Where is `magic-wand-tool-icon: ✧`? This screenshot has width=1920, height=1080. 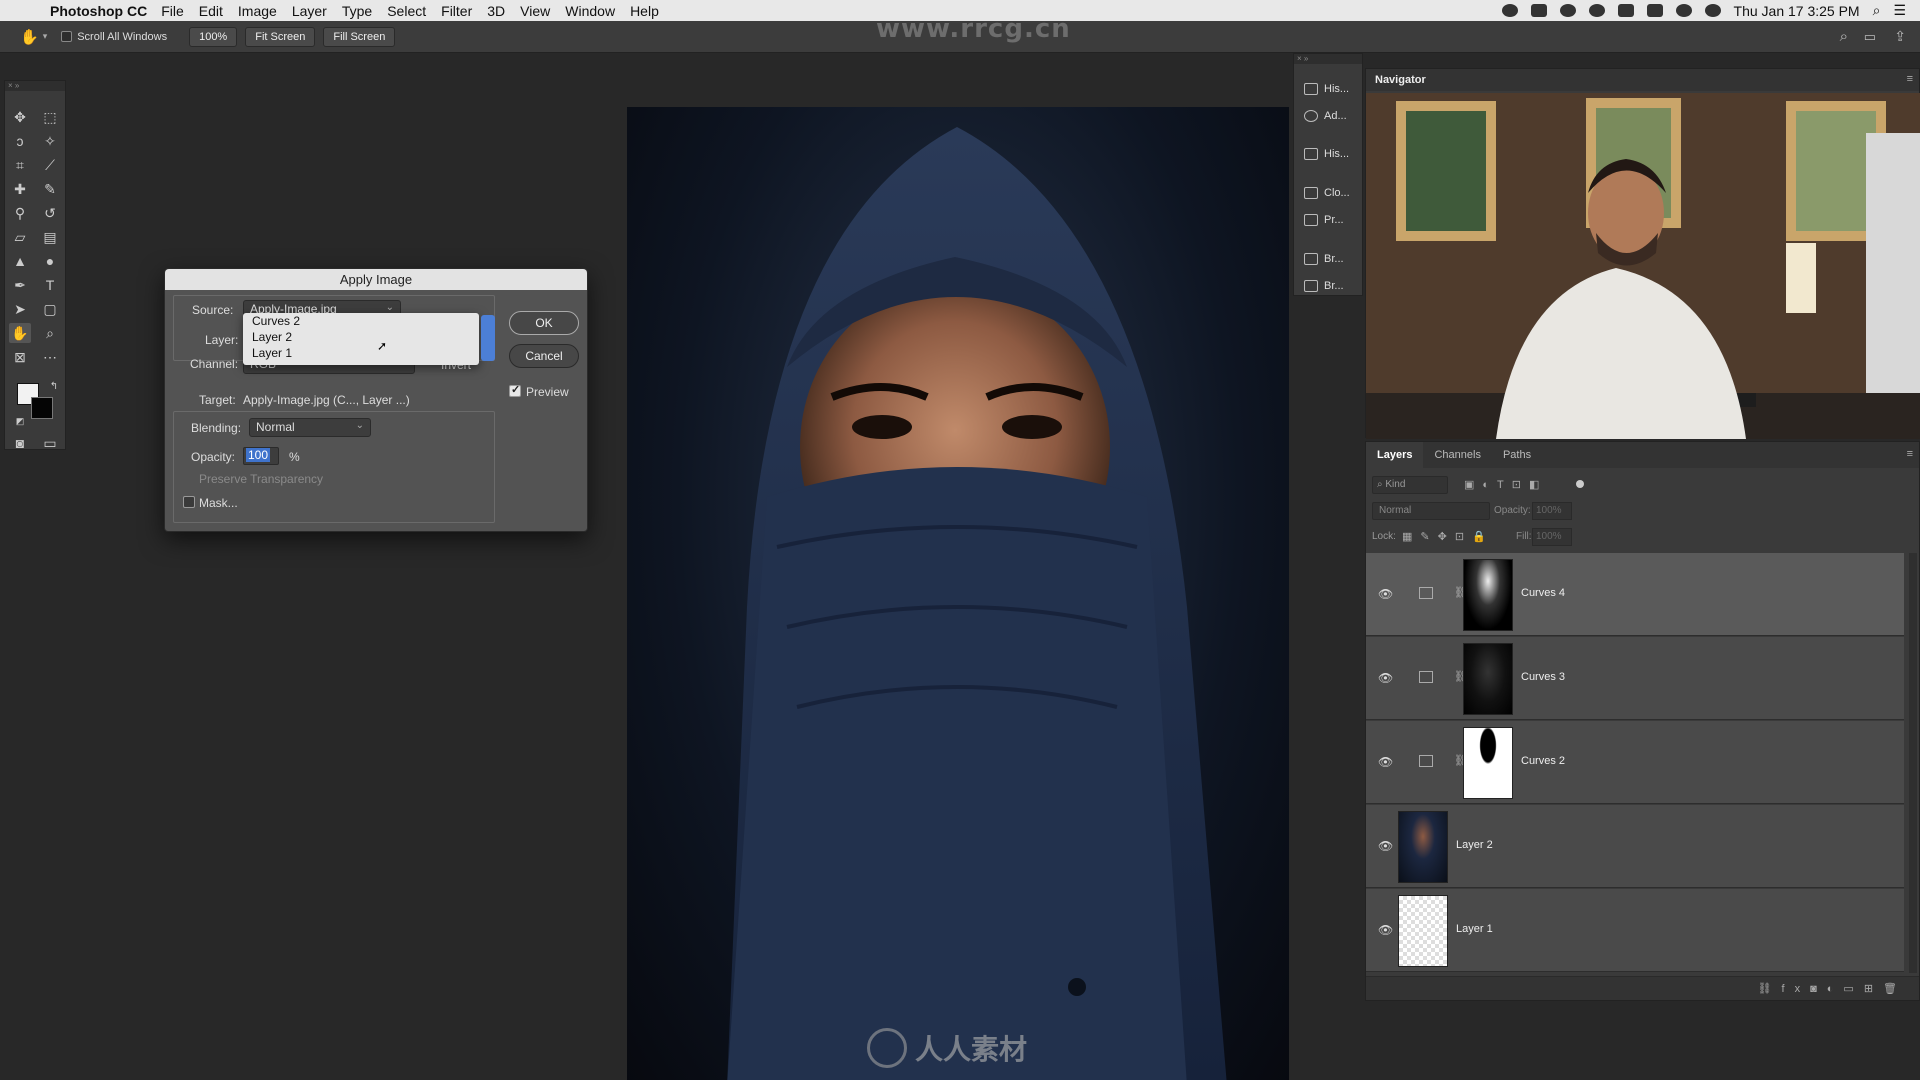
magic-wand-tool-icon: ✧ is located at coordinates (50, 141).